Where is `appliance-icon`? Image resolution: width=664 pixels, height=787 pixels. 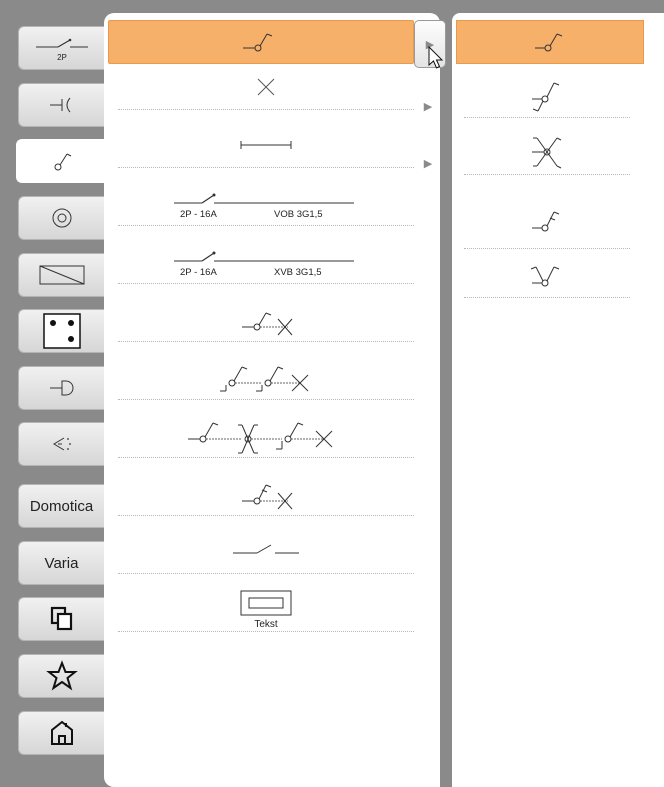 appliance-icon is located at coordinates (61, 275).